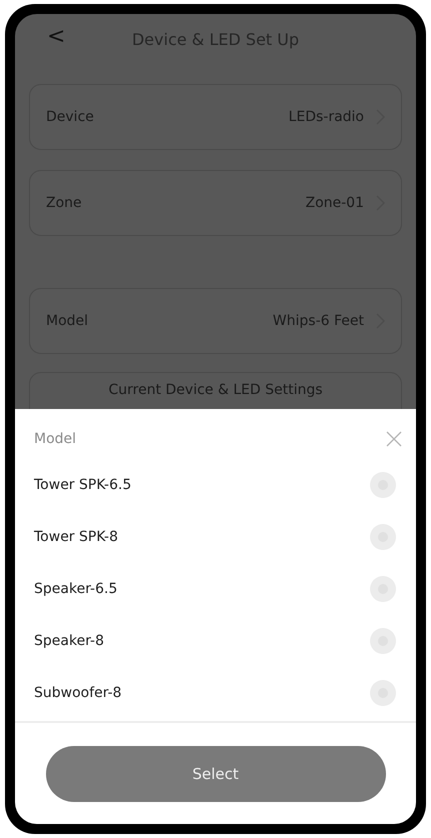 The width and height of the screenshot is (431, 838). What do you see at coordinates (64, 203) in the screenshot?
I see `setting-label: Zone` at bounding box center [64, 203].